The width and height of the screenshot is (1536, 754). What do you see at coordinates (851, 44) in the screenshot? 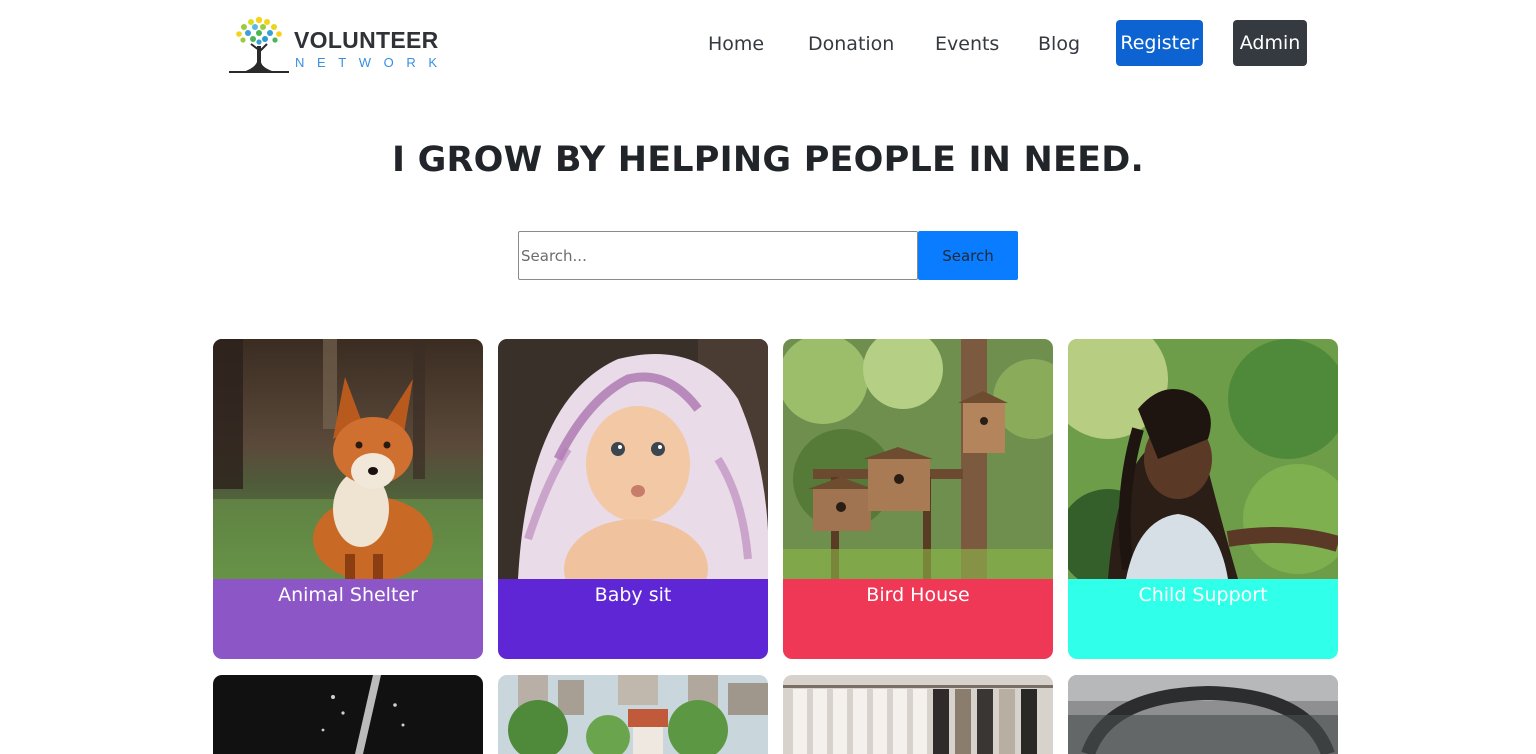
I see `nav-donation: Donation` at bounding box center [851, 44].